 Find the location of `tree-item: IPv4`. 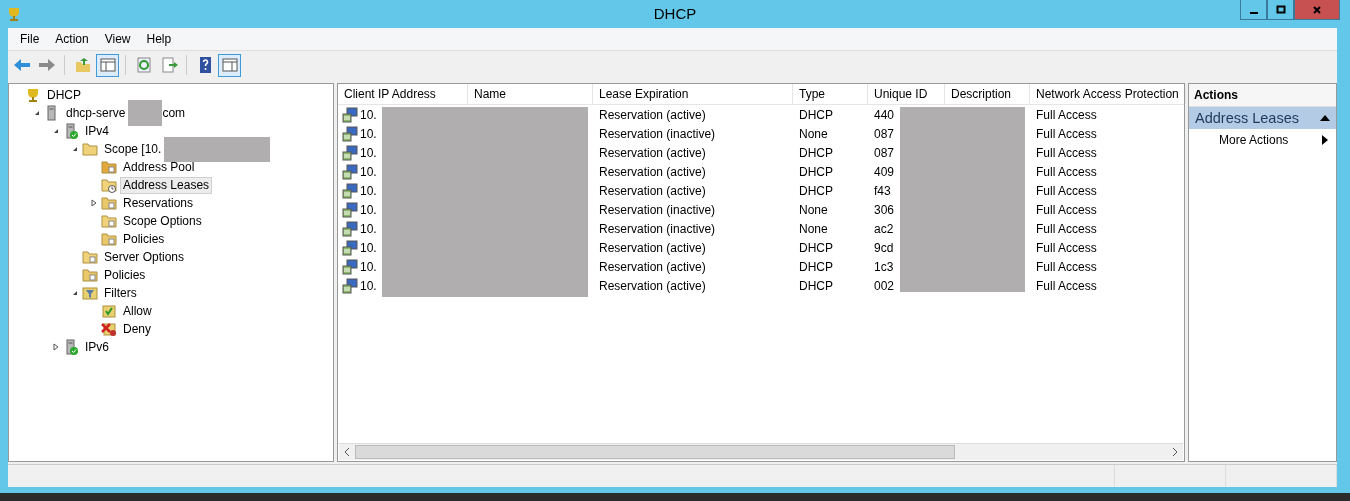

tree-item: IPv4 is located at coordinates (97, 131).